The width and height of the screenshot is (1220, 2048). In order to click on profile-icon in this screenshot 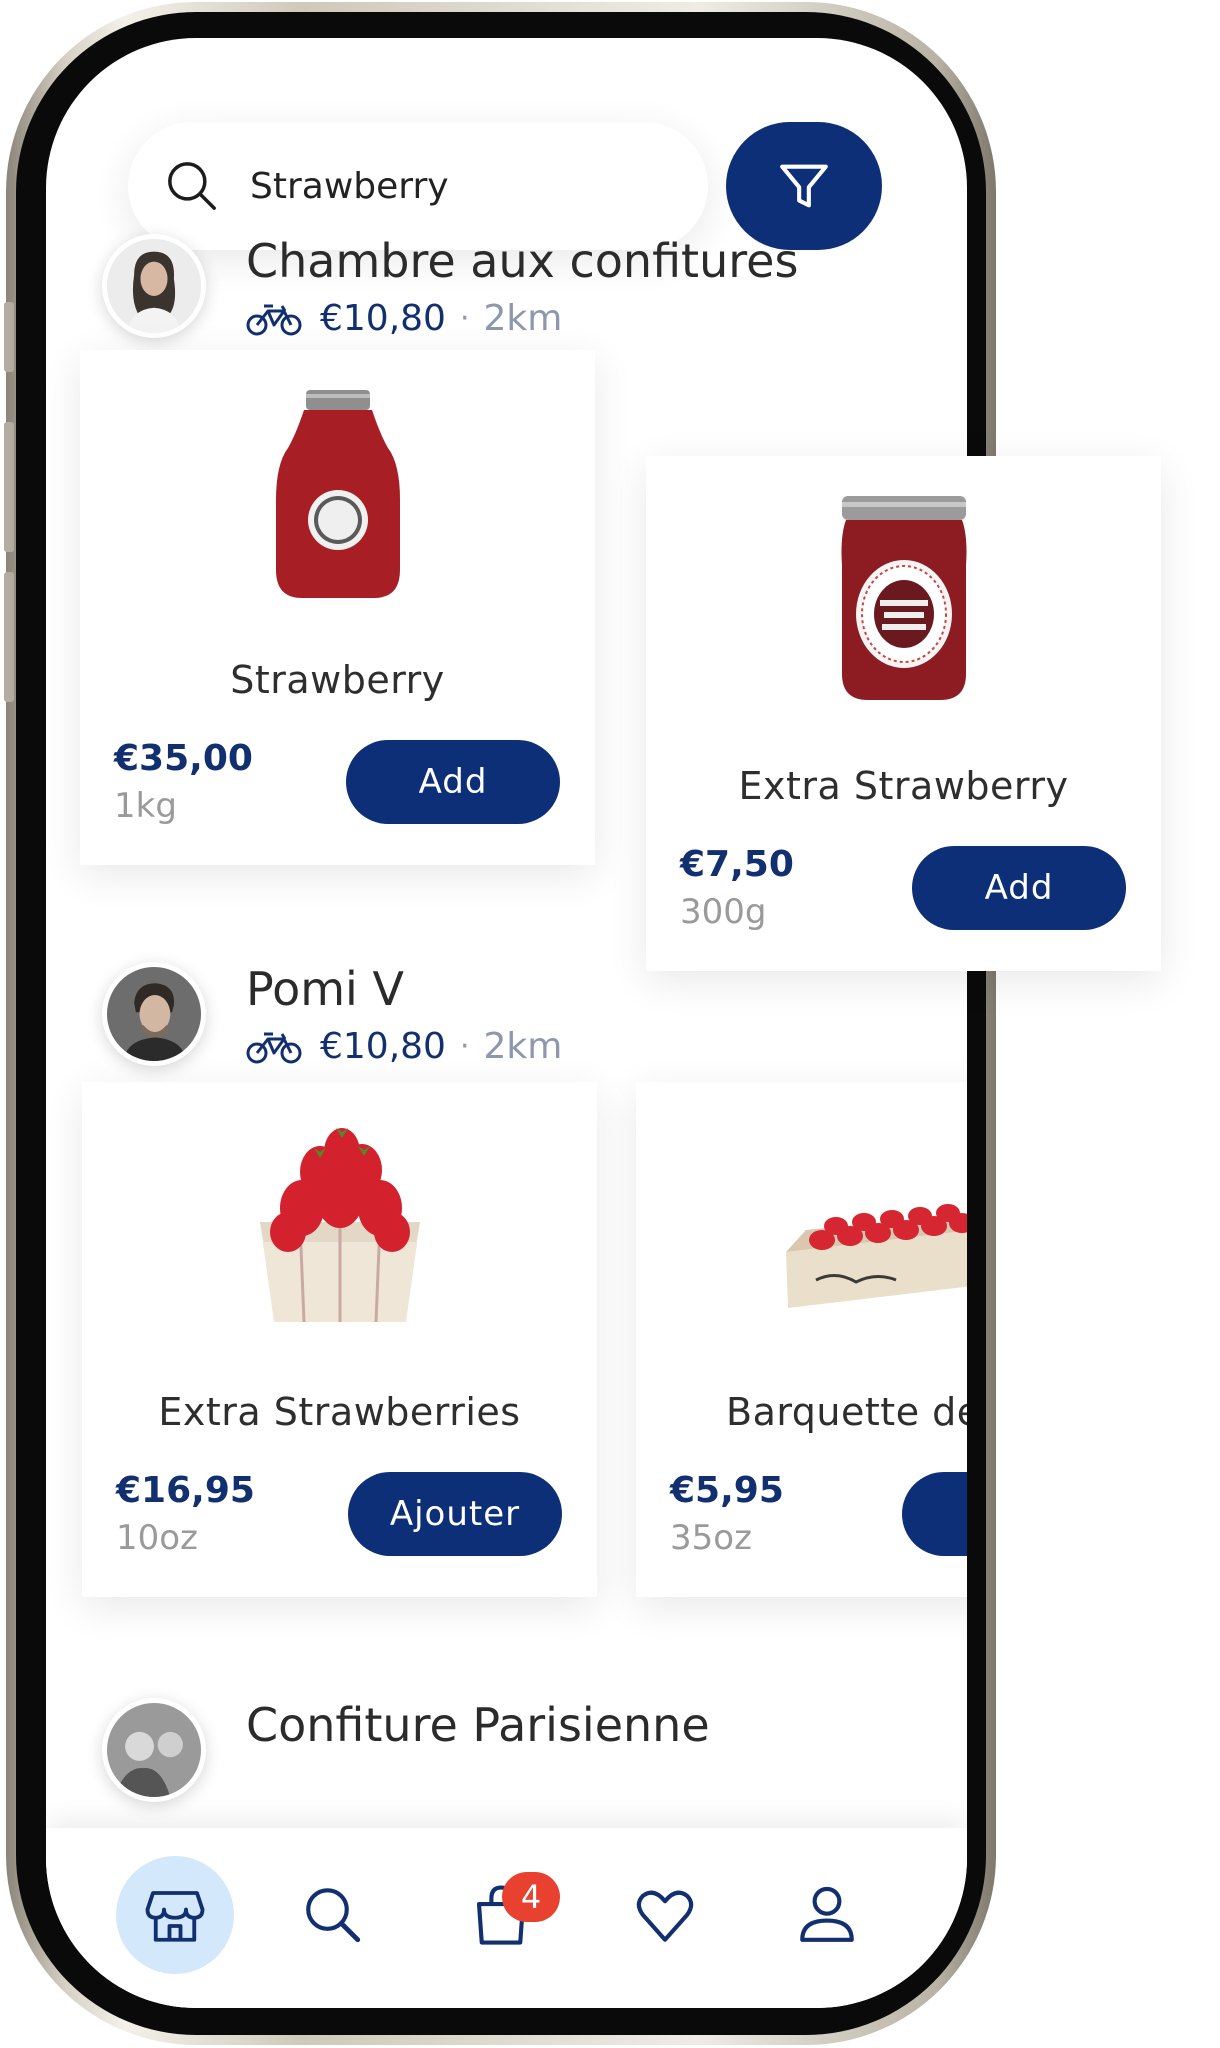, I will do `click(827, 1914)`.